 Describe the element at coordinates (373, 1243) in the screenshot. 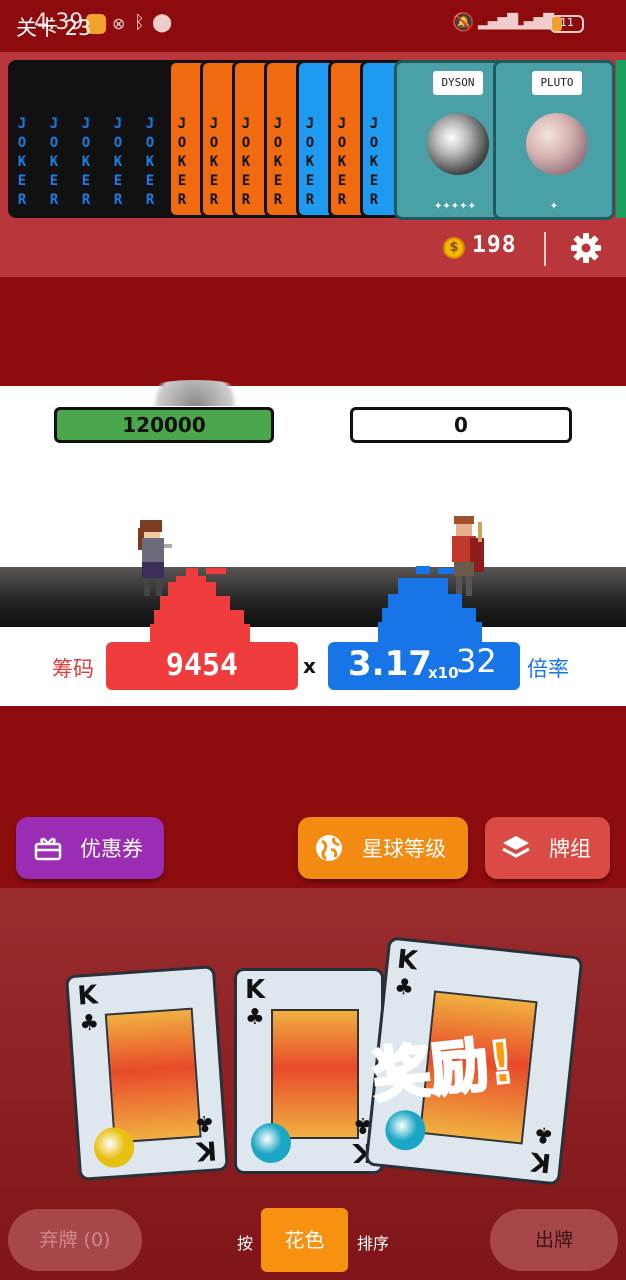

I see `sort-suffix: 排序` at that location.